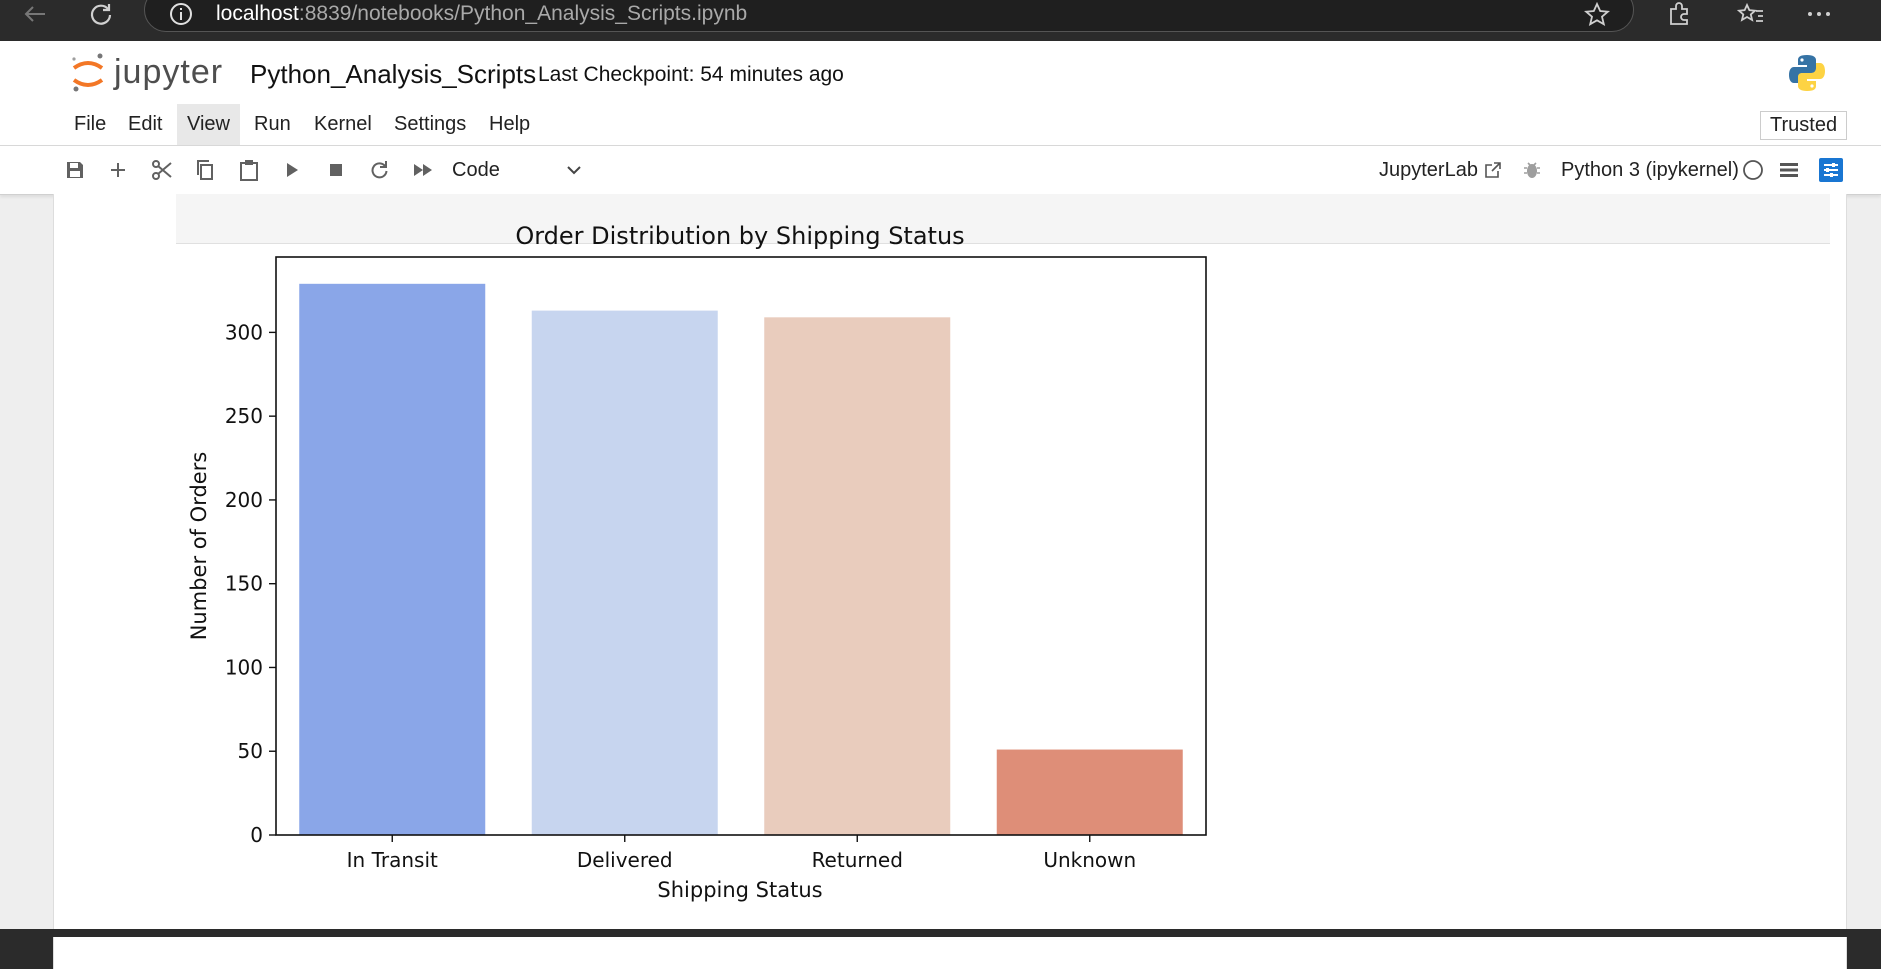 This screenshot has height=969, width=1881. Describe the element at coordinates (739, 236) in the screenshot. I see `chart-title: Order Distribution by Shipping Status` at that location.